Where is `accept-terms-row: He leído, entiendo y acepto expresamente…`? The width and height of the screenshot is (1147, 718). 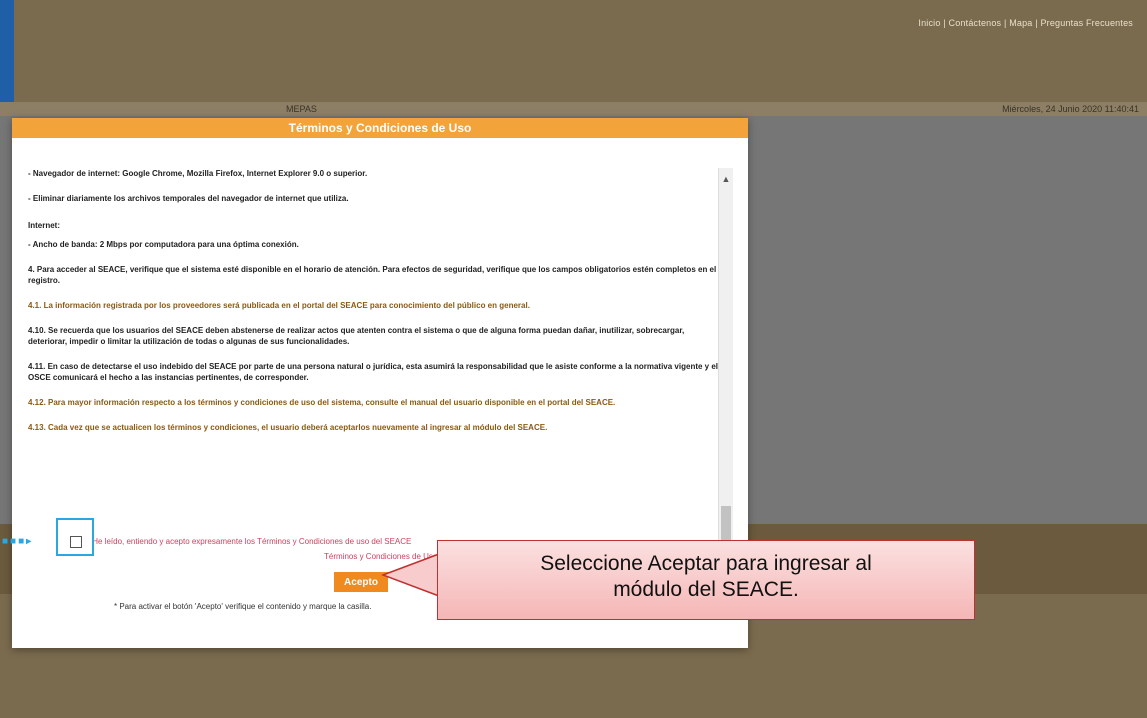
accept-terms-row: He leído, entiendo y acepto expresamente… is located at coordinates (240, 542).